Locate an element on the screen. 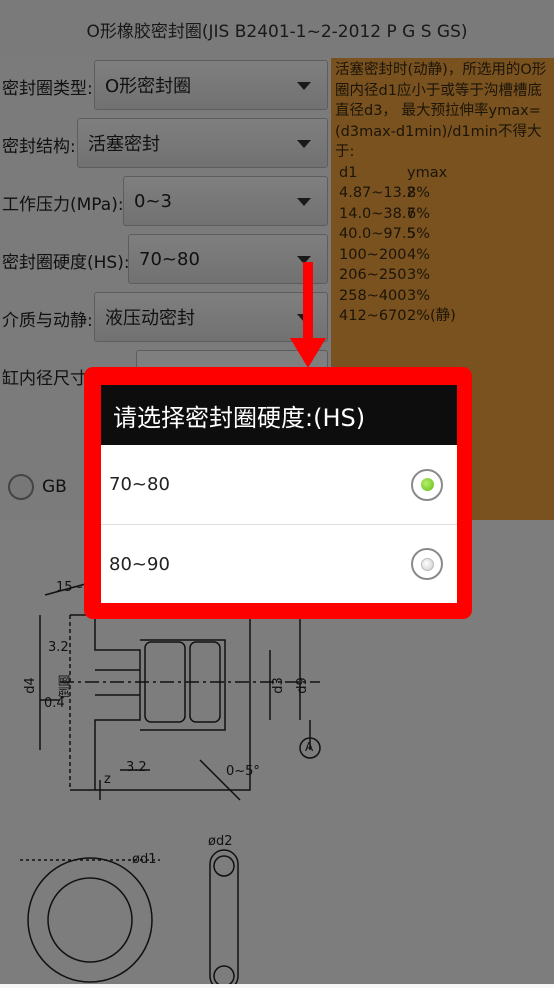 The height and width of the screenshot is (988, 554). dialog-option-70-80: 70~80 is located at coordinates (279, 484).